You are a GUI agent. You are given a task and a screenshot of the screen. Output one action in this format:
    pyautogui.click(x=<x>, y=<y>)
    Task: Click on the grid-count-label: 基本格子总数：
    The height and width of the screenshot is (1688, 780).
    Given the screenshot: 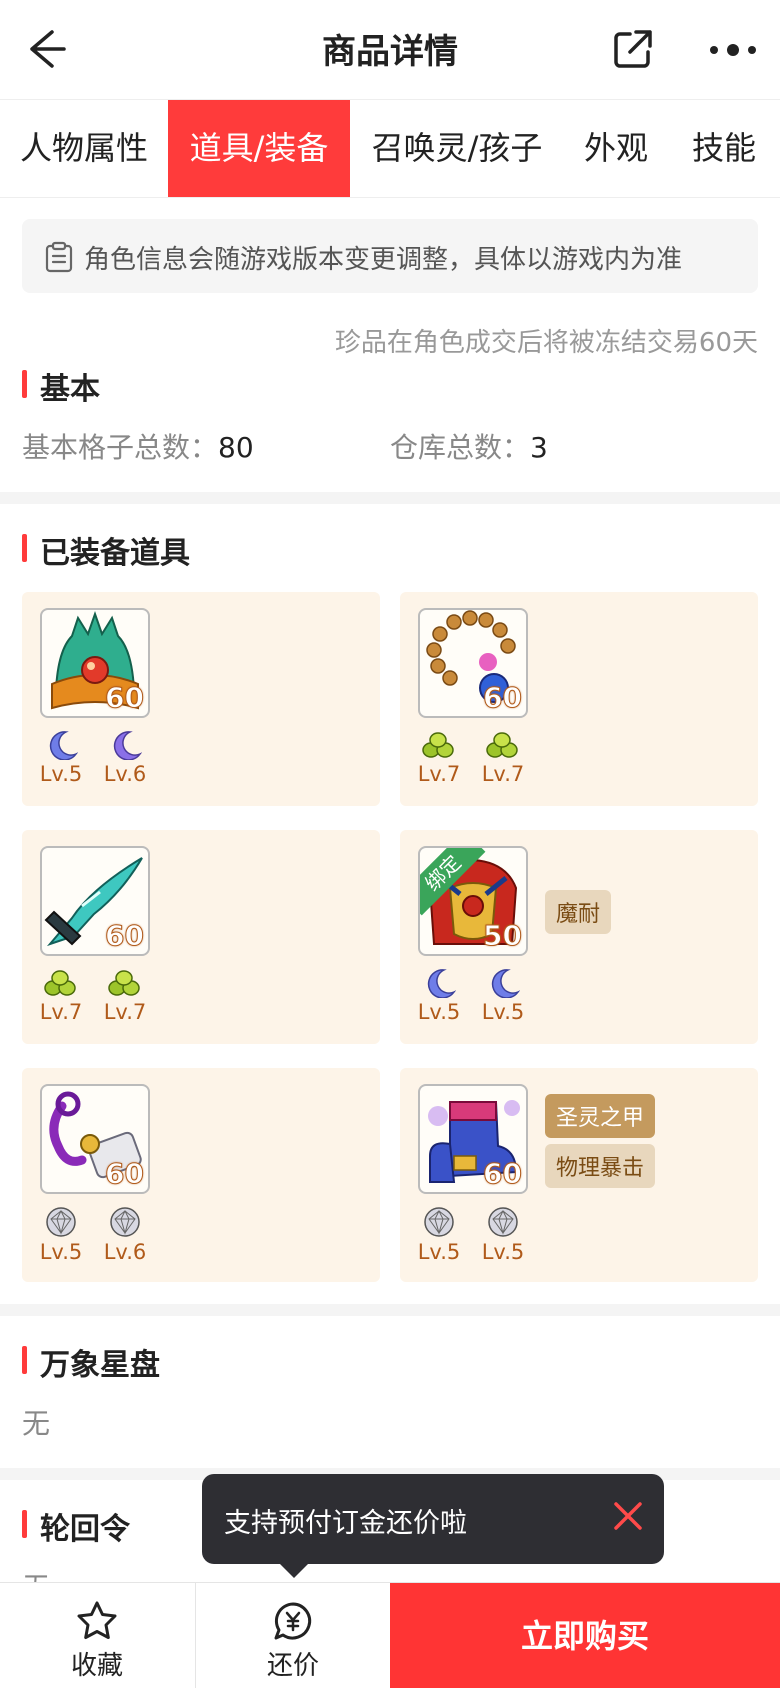 What is the action you would take?
    pyautogui.click(x=120, y=447)
    